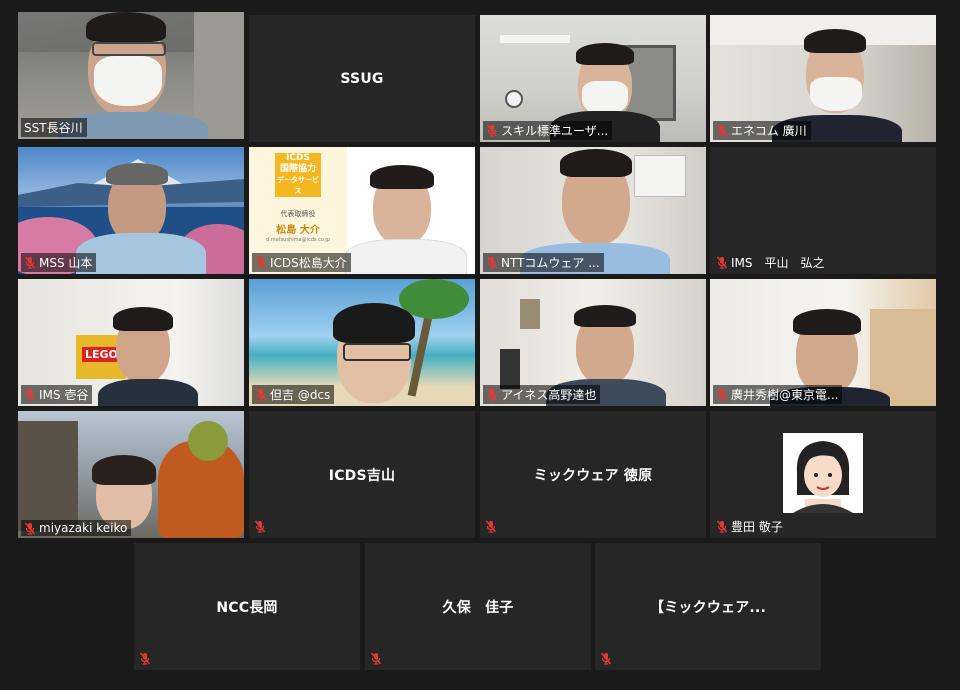  Describe the element at coordinates (66, 263) in the screenshot. I see `participant-name: MSS 山本` at that location.